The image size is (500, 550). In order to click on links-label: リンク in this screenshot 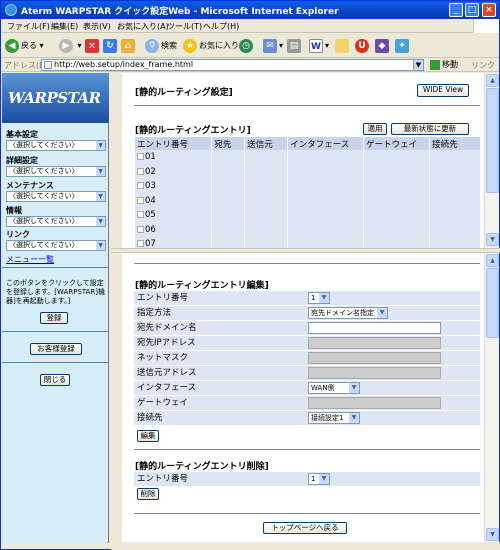, I will do `click(483, 65)`.